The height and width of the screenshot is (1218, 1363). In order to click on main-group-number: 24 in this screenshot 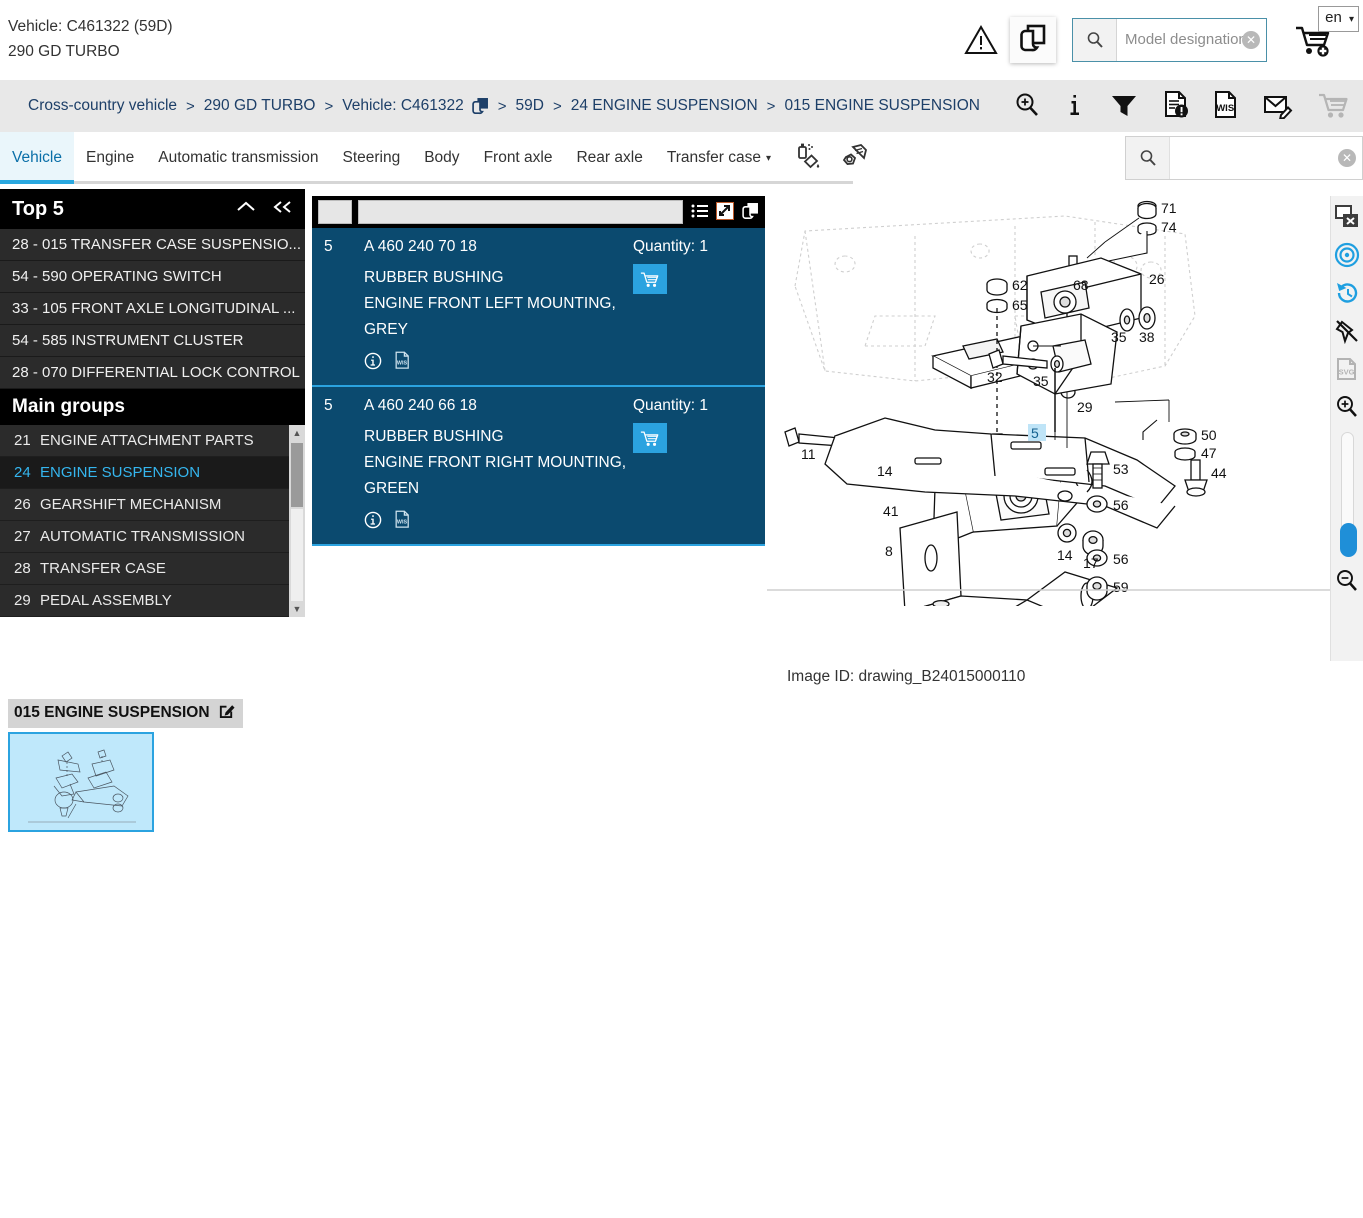, I will do `click(22, 472)`.